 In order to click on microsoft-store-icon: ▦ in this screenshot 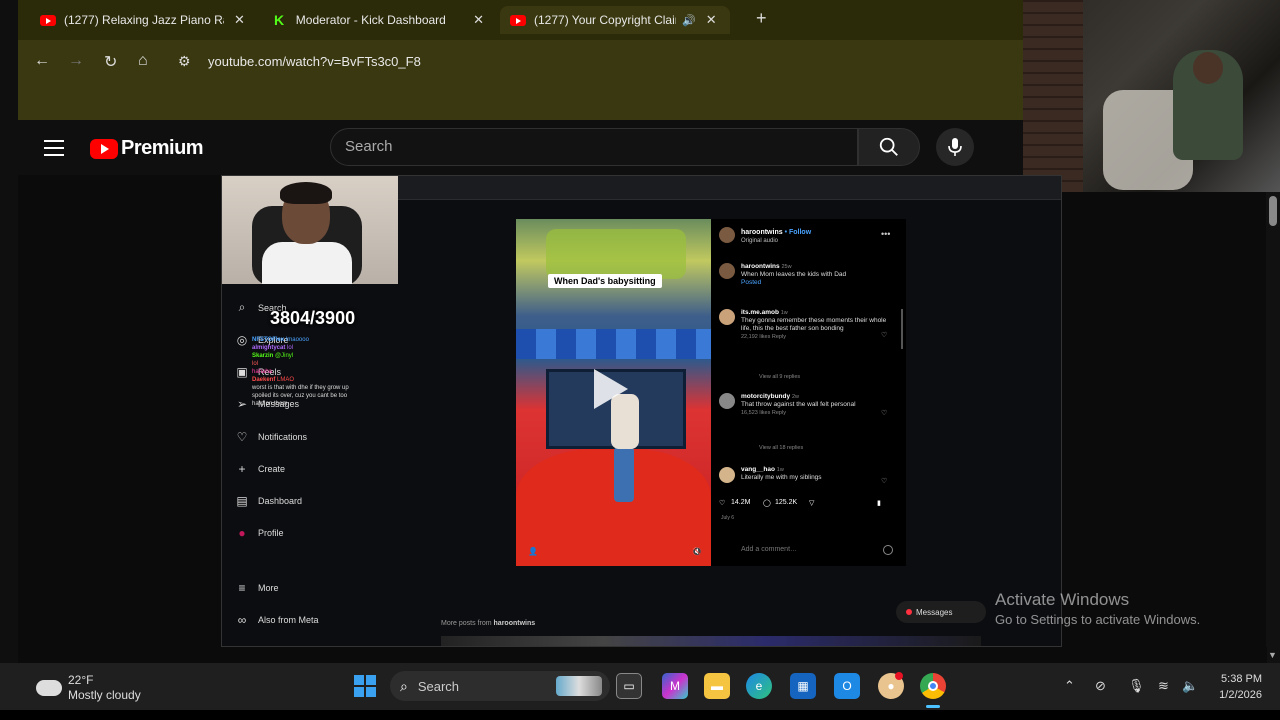, I will do `click(803, 686)`.